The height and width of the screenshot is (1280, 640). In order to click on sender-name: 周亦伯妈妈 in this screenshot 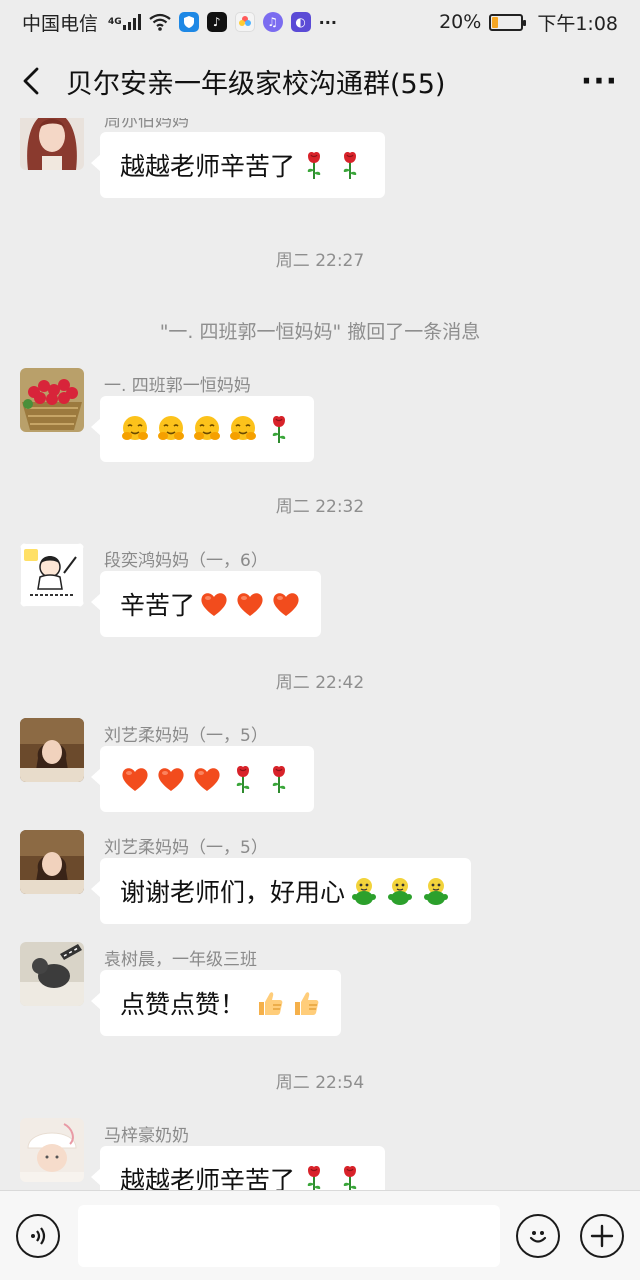, I will do `click(146, 124)`.